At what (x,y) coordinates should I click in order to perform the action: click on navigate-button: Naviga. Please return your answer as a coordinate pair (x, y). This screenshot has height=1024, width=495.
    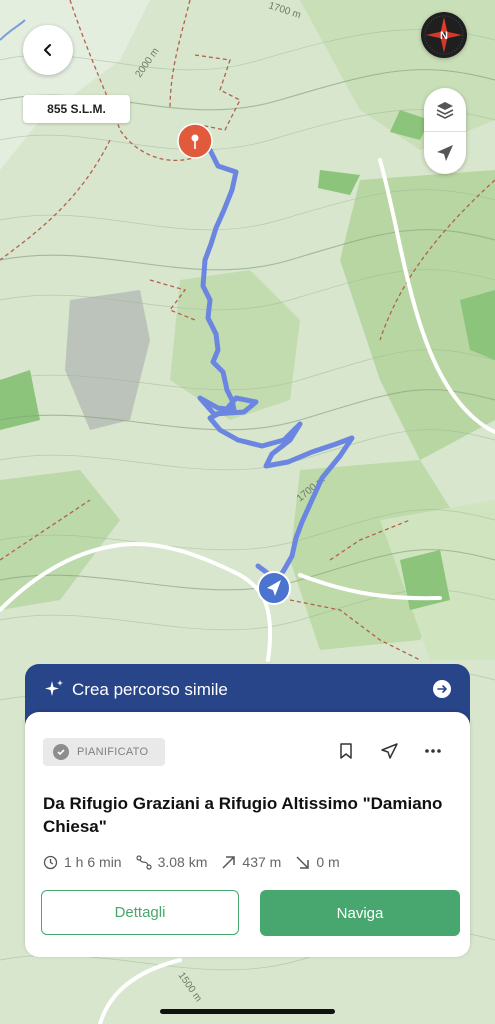
    Looking at the image, I should click on (360, 913).